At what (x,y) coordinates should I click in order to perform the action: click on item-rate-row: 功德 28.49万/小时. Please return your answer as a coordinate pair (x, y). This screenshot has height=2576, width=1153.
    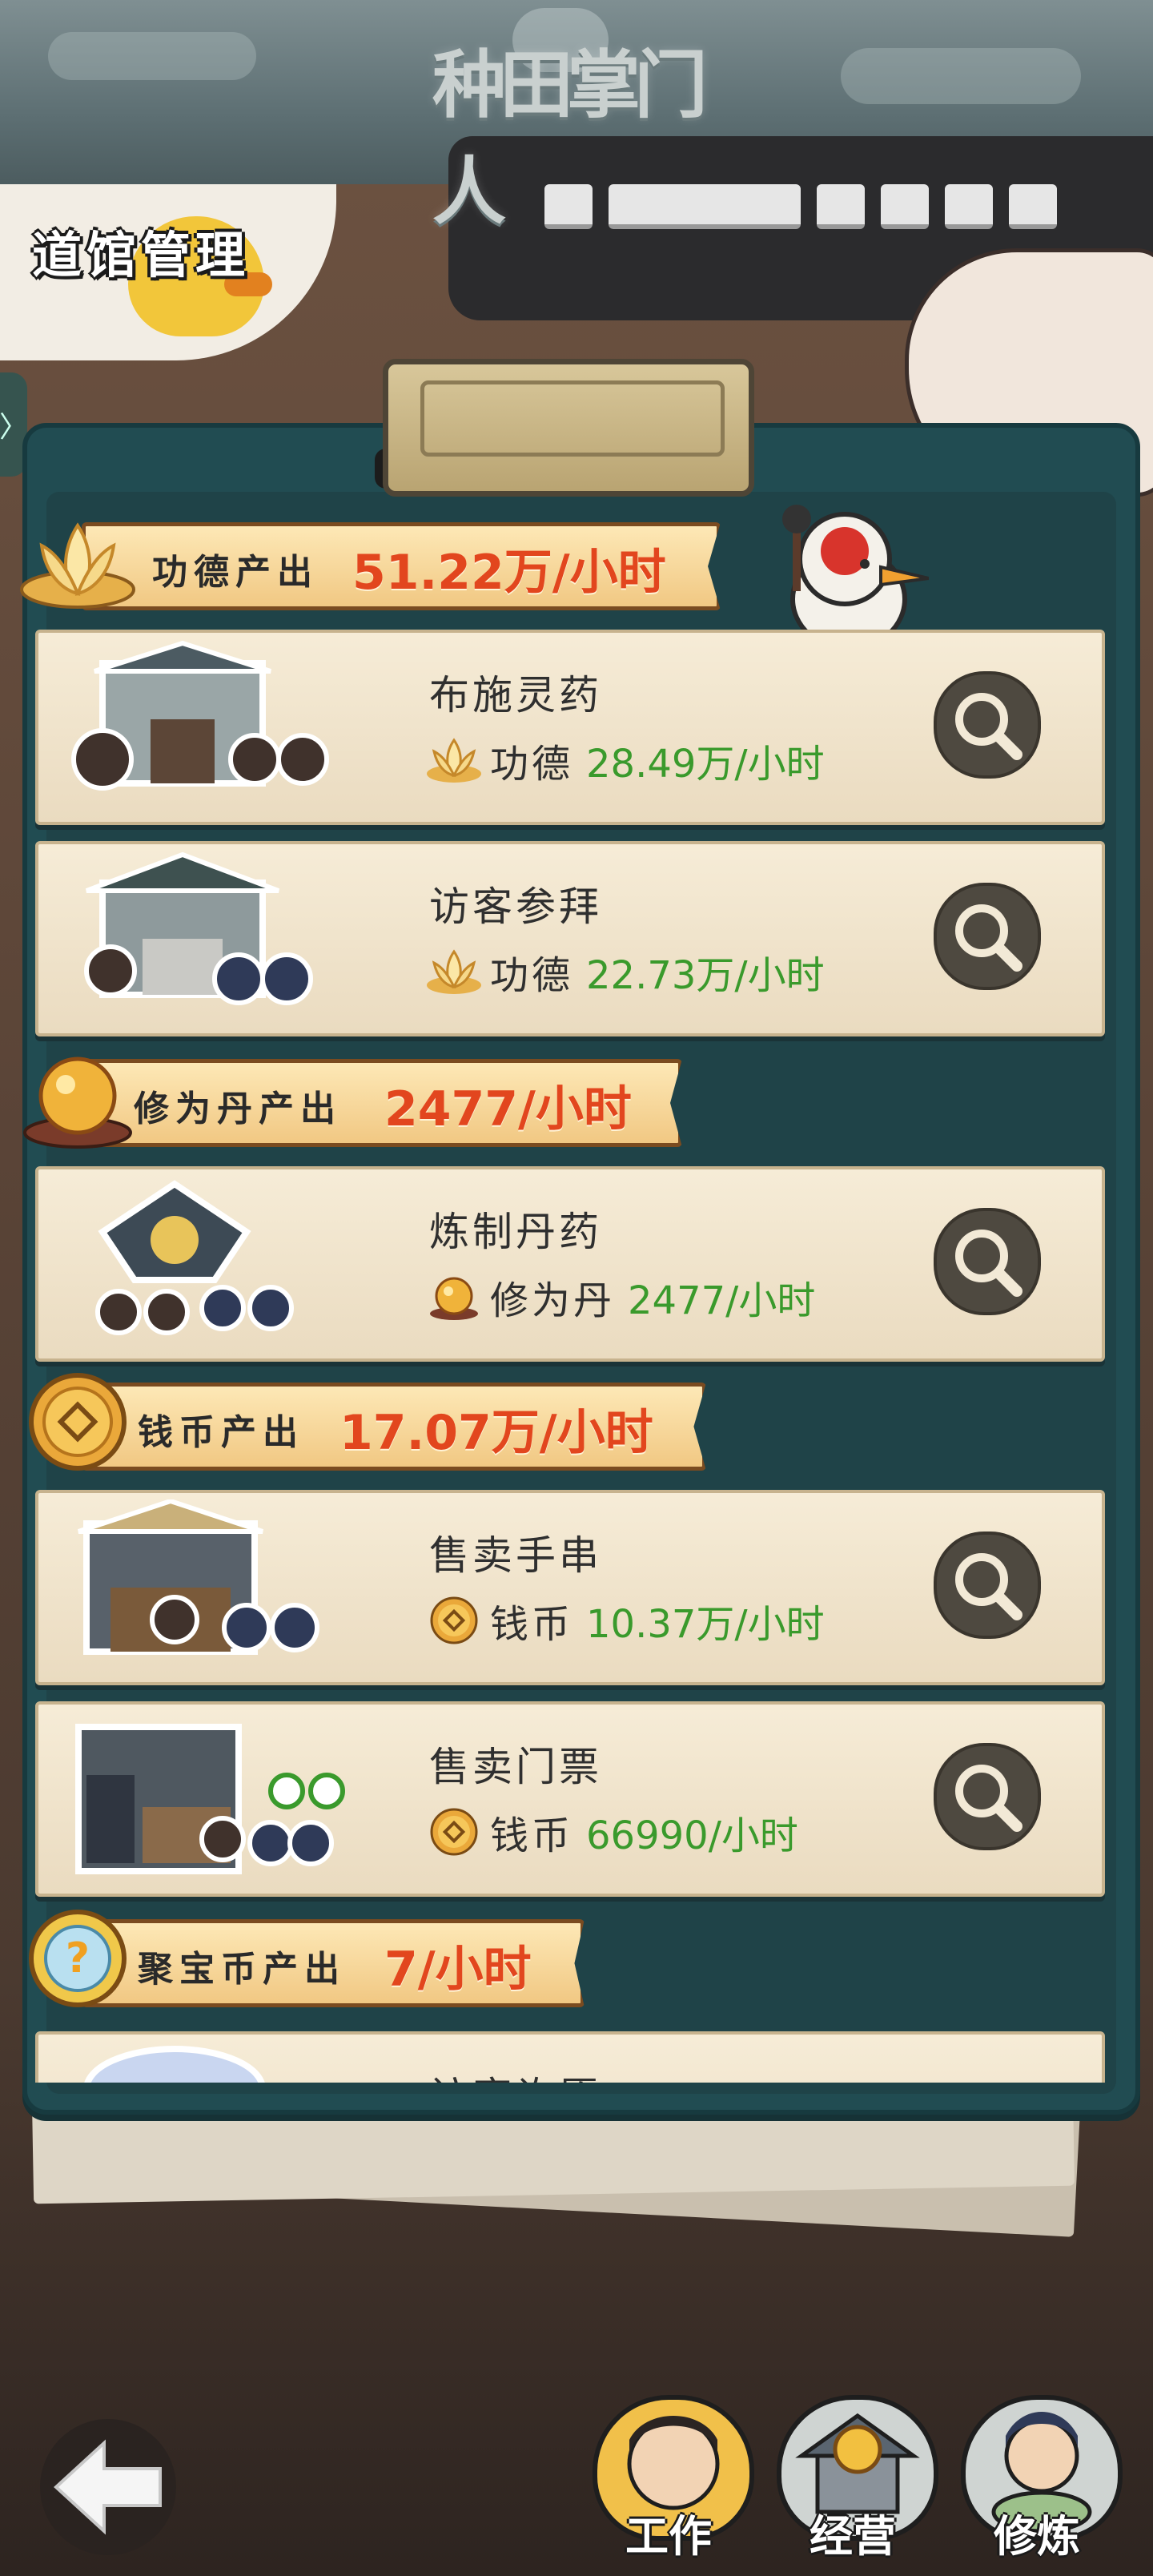
    Looking at the image, I should click on (624, 760).